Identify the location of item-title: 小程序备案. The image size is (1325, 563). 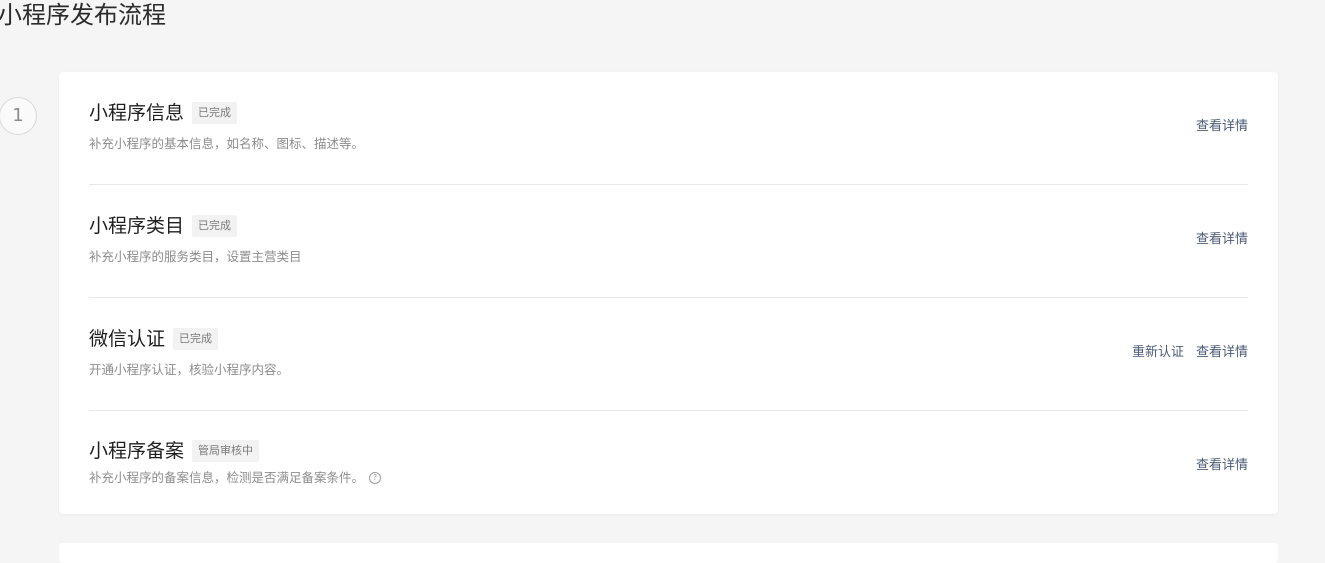
(137, 451).